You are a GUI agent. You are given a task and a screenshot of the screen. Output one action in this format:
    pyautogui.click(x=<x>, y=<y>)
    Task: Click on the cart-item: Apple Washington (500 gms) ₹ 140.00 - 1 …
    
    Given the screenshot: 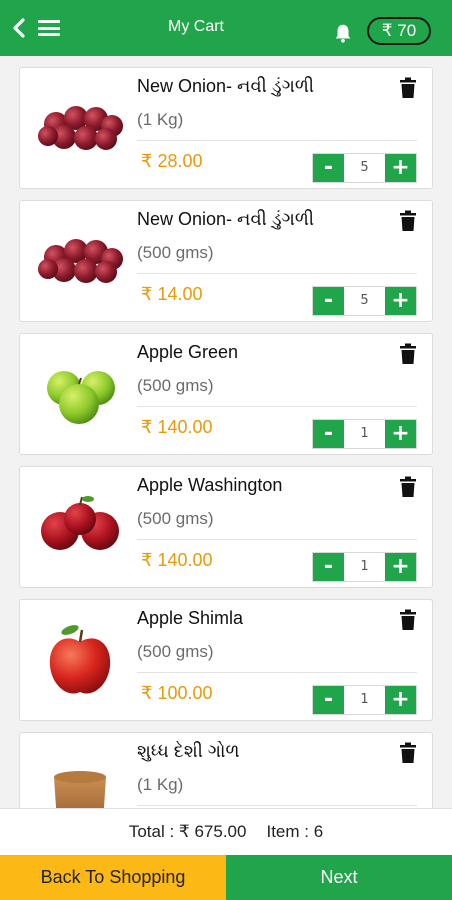 What is the action you would take?
    pyautogui.click(x=226, y=527)
    